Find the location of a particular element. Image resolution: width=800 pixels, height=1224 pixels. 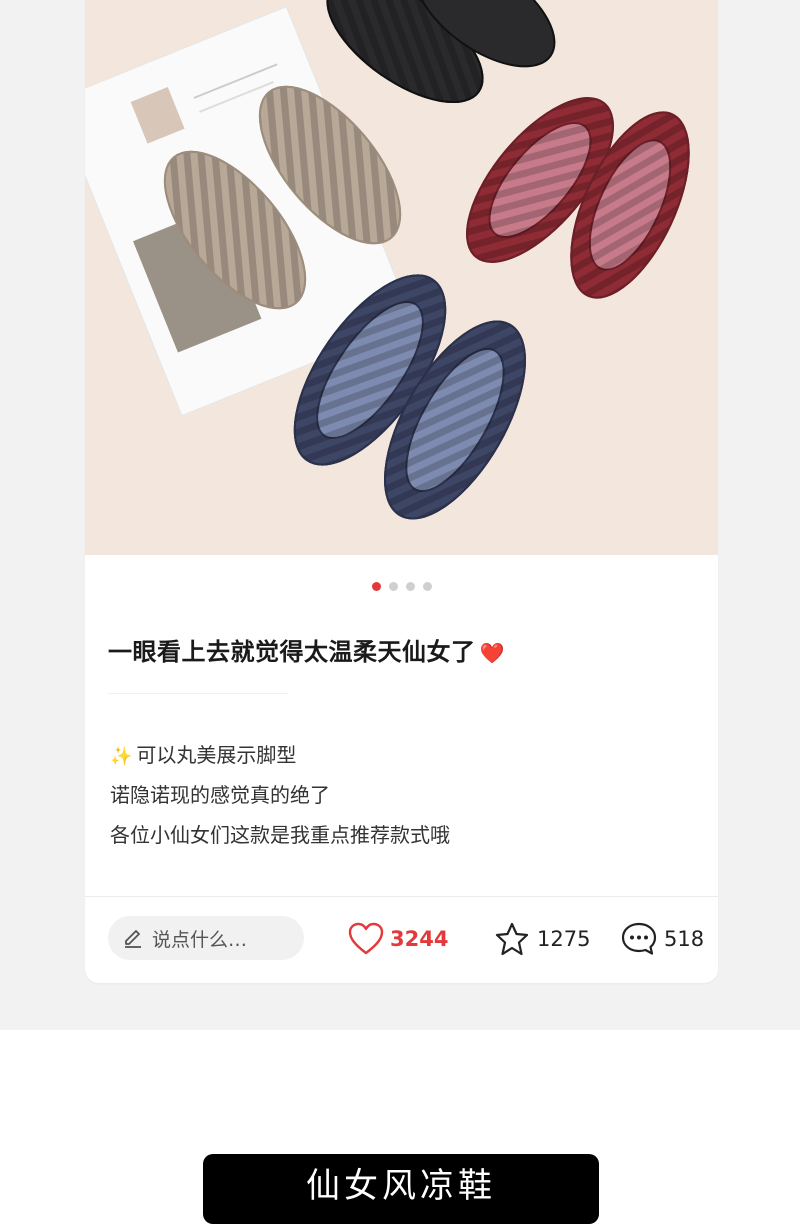

post-title: 一眼看上去就觉得太温柔天仙女了 ❤️ is located at coordinates (403, 649).